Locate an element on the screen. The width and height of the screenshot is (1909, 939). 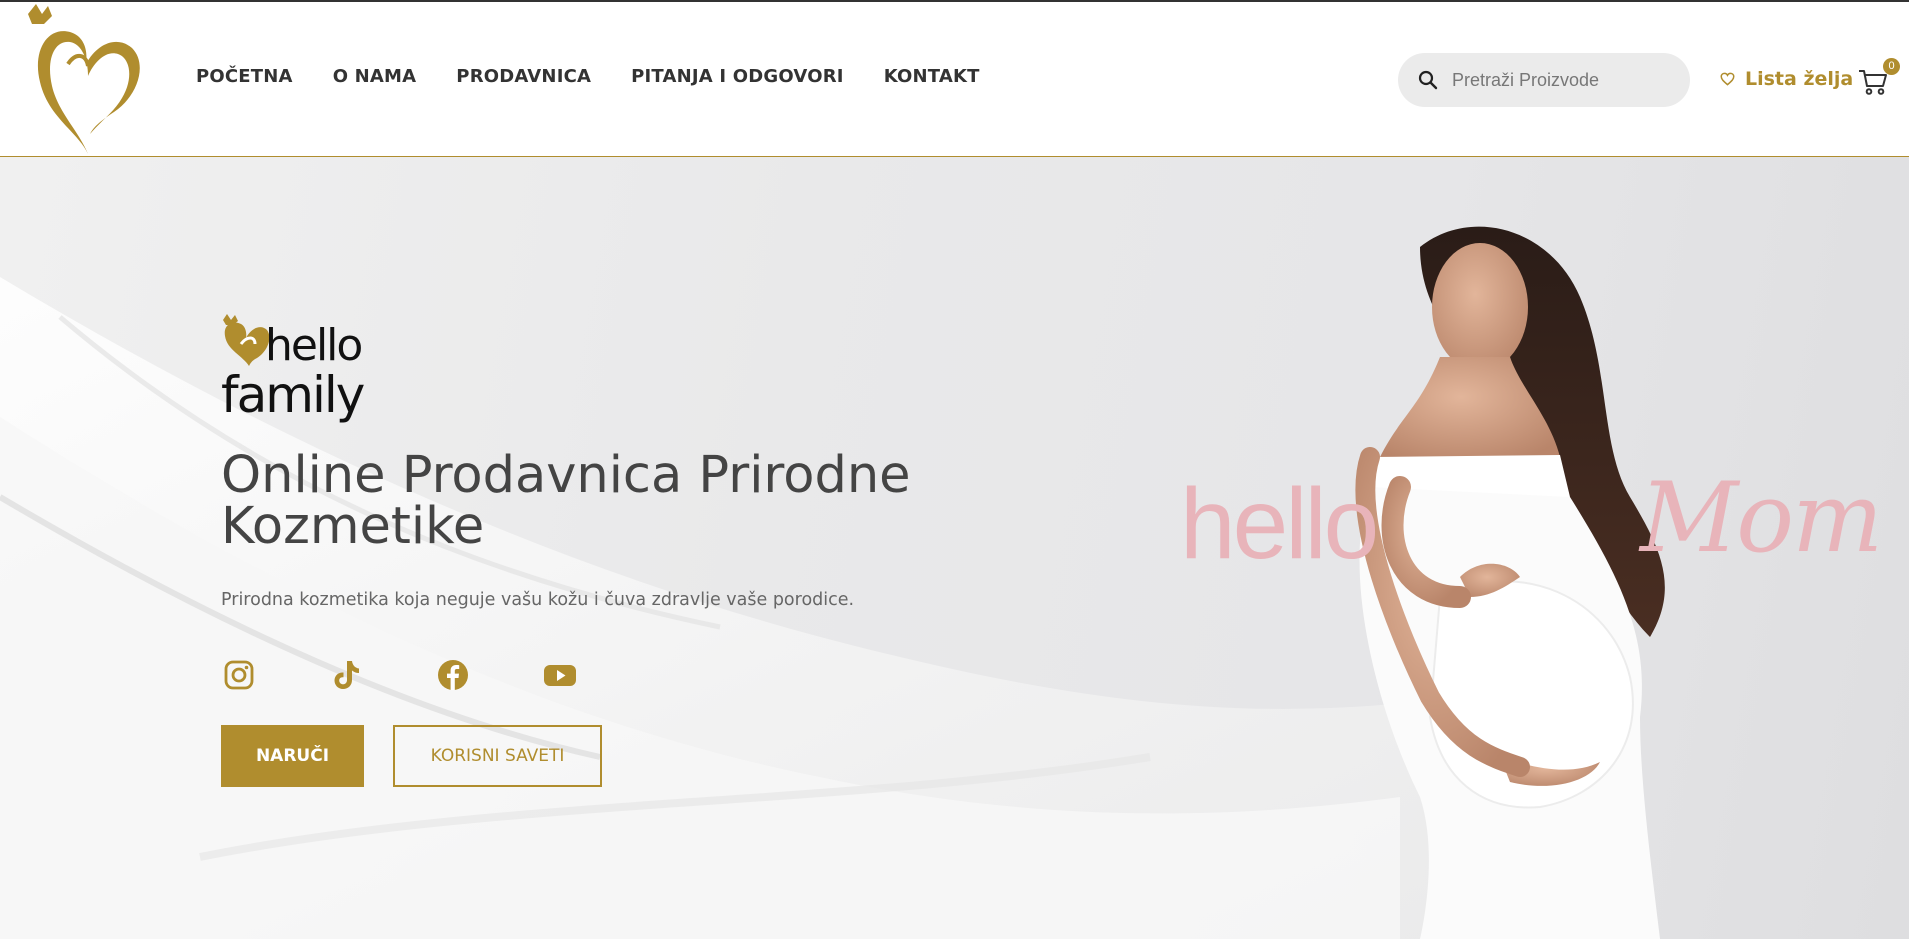
nav-pitanja-i-odgovori: PITANJA I ODGOVORI is located at coordinates (737, 76).